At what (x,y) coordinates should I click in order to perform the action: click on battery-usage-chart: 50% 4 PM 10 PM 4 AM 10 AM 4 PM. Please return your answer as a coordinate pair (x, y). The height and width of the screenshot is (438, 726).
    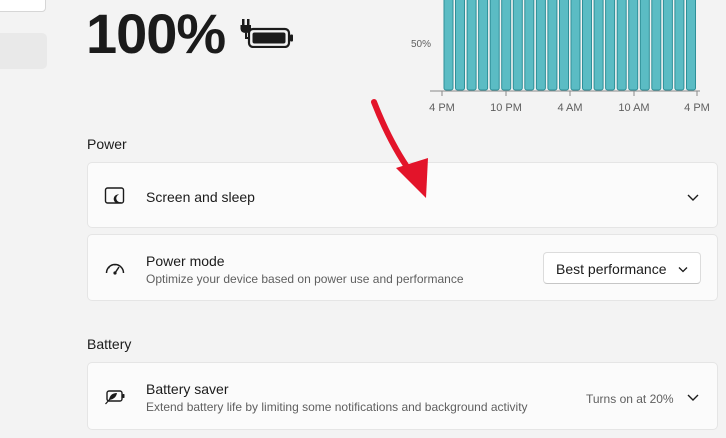
    Looking at the image, I should click on (560, 57).